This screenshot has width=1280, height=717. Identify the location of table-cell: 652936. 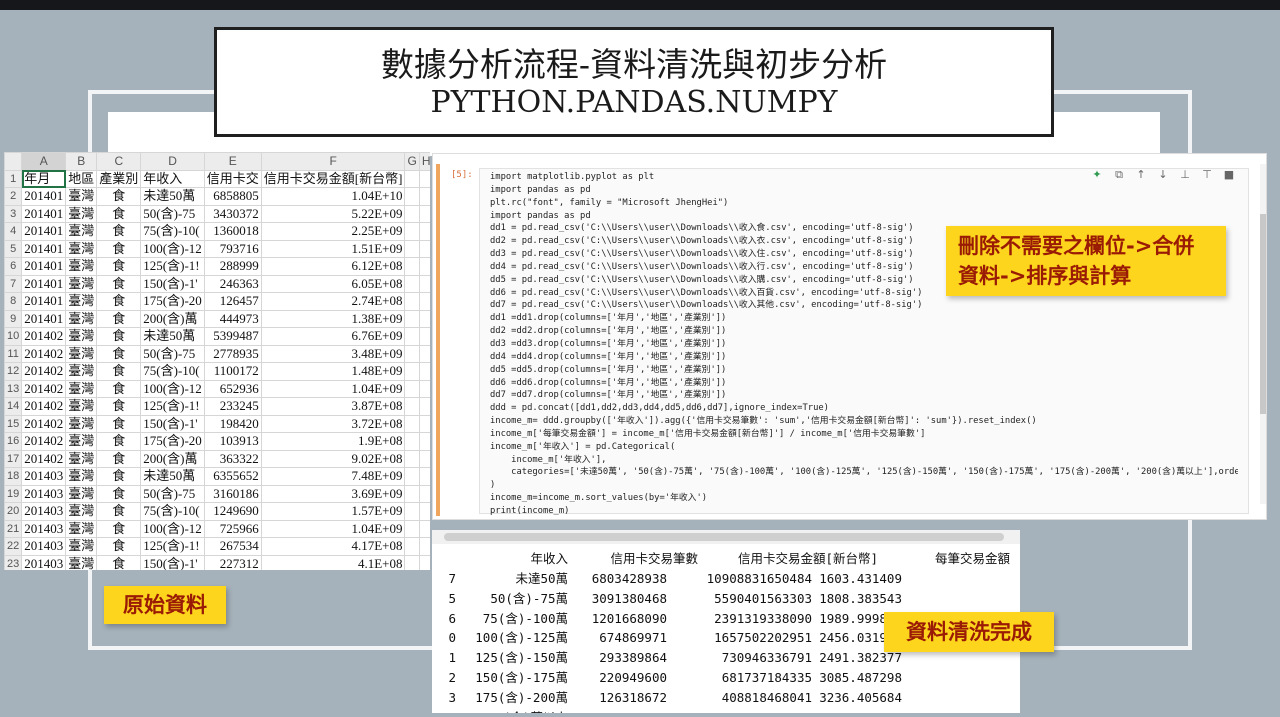
(232, 388).